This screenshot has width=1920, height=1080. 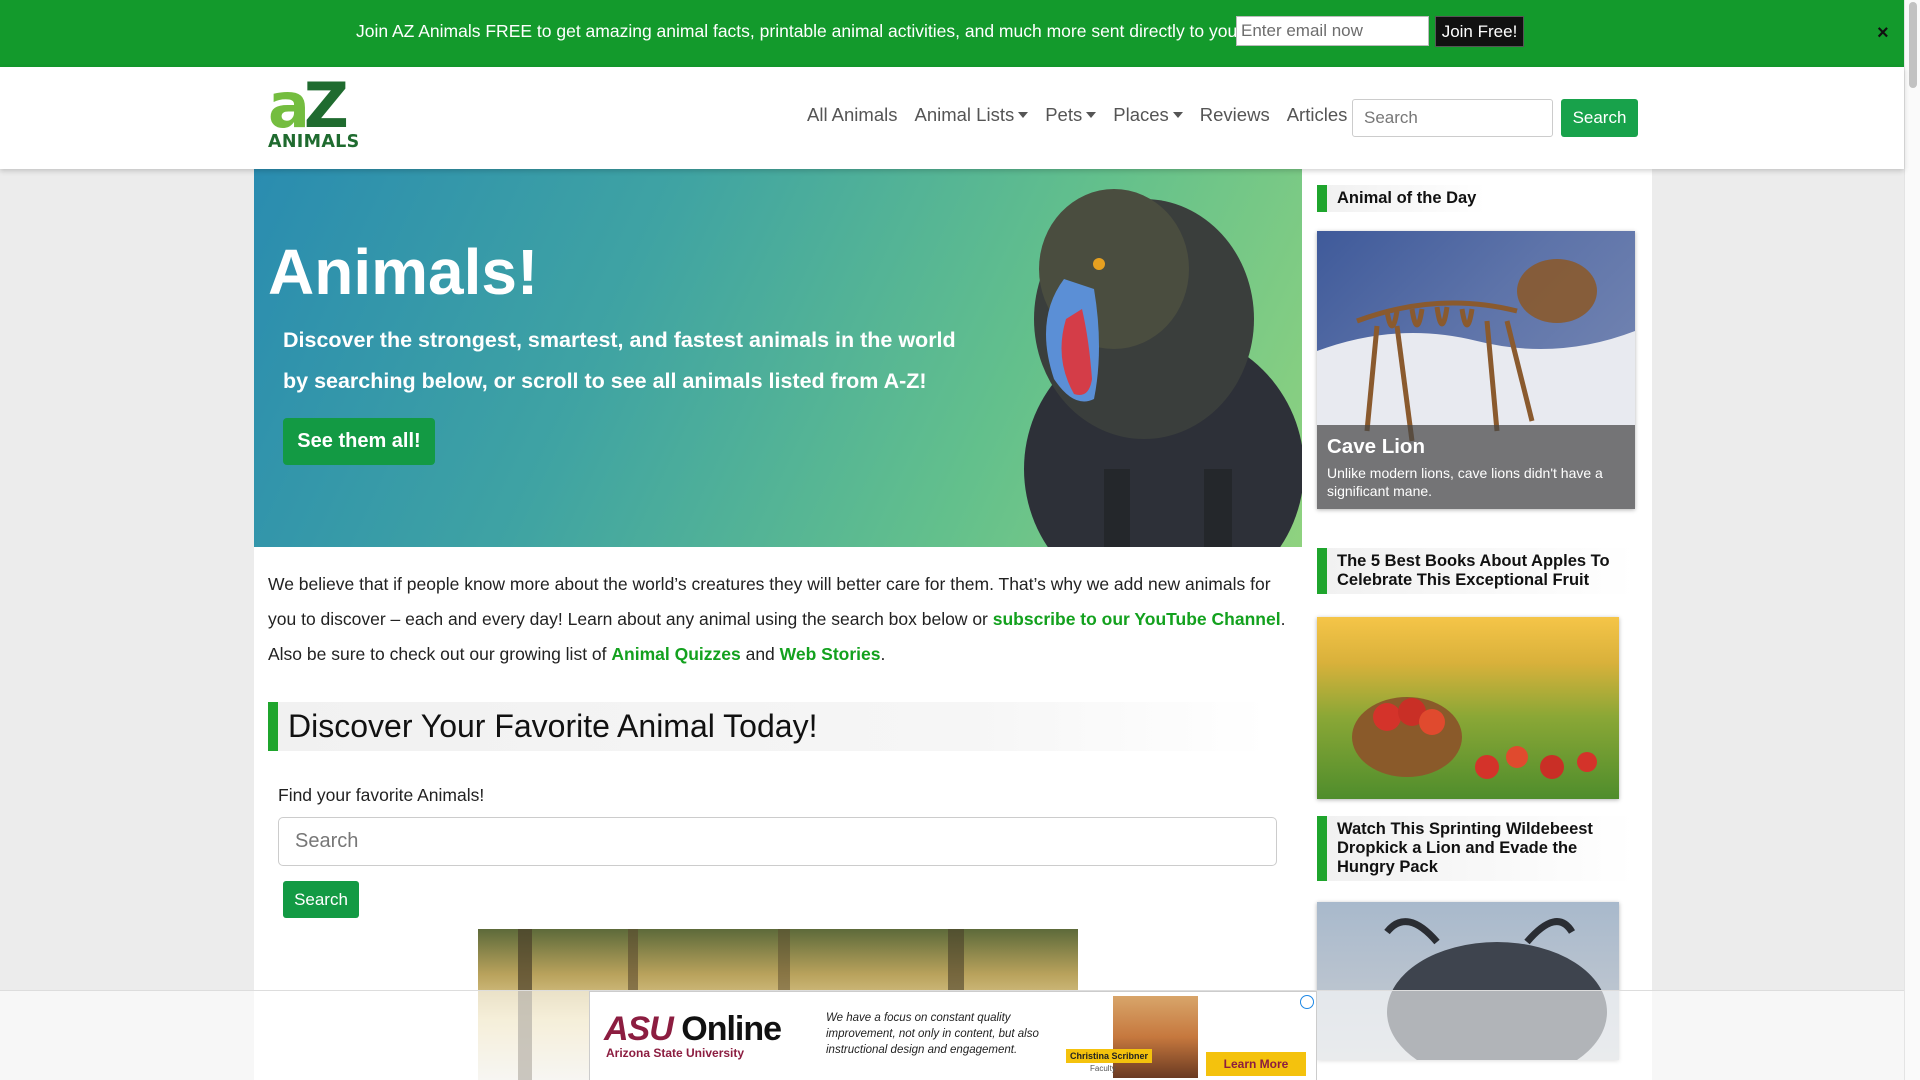 I want to click on nav-articles: Articles, so click(x=1317, y=115).